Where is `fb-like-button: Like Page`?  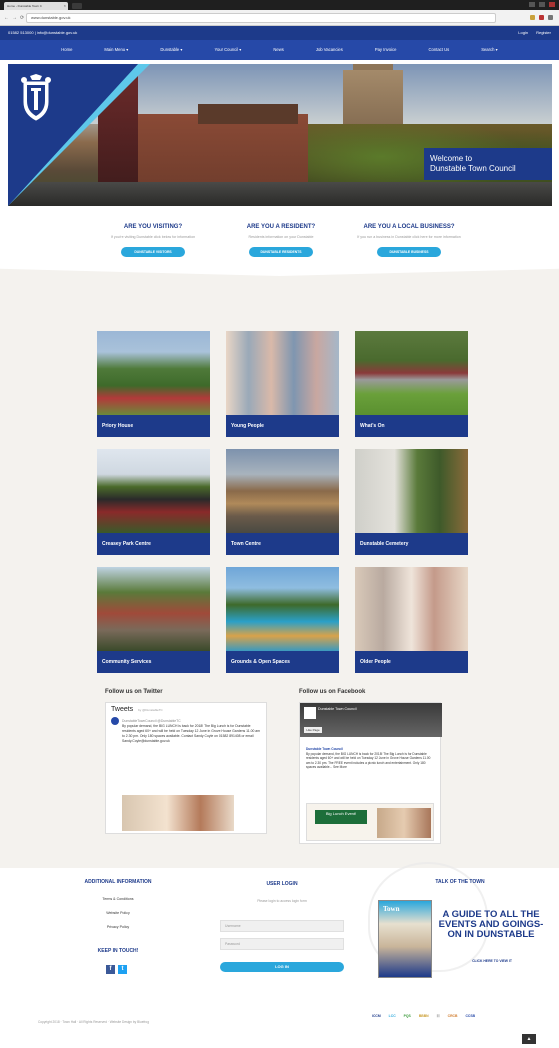 fb-like-button: Like Page is located at coordinates (313, 730).